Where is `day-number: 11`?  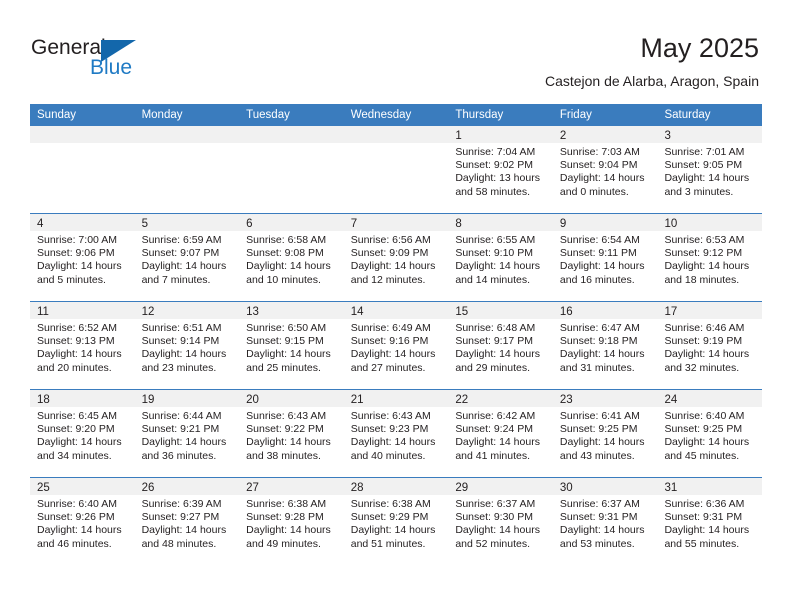 day-number: 11 is located at coordinates (43, 312).